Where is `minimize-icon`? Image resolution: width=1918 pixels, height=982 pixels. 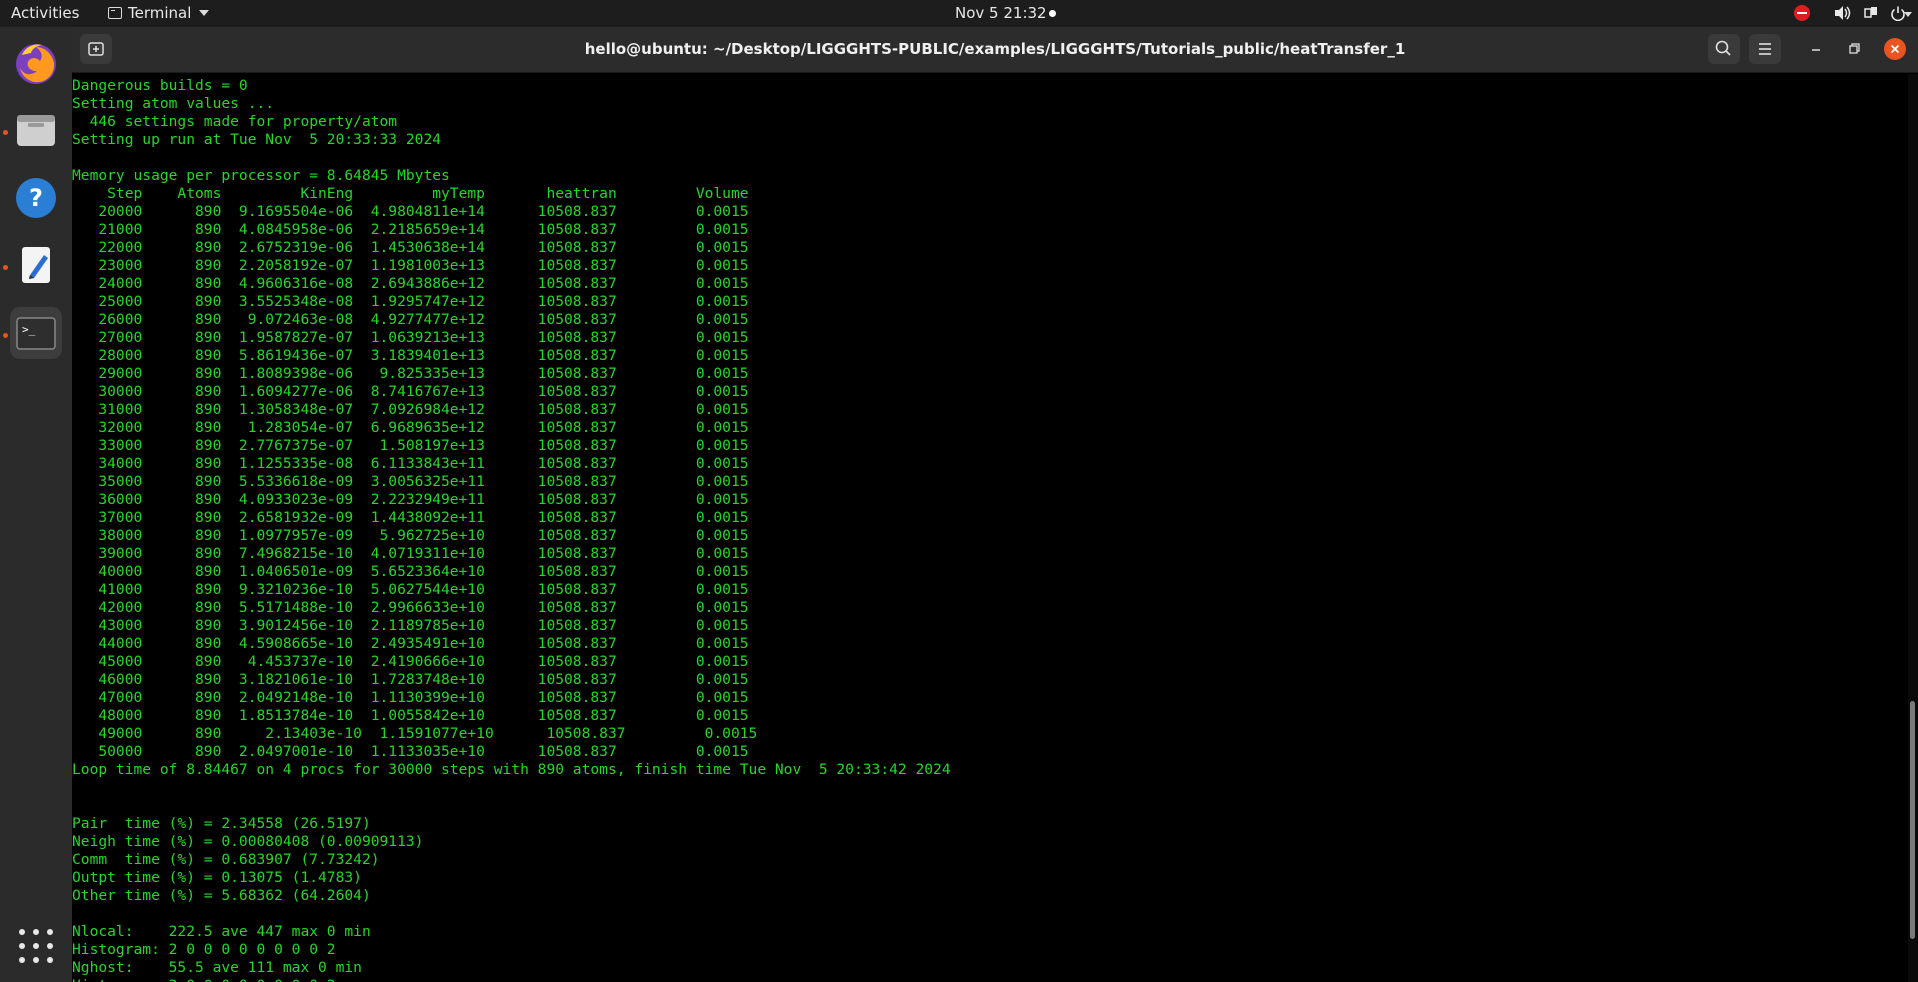
minimize-icon is located at coordinates (1816, 50).